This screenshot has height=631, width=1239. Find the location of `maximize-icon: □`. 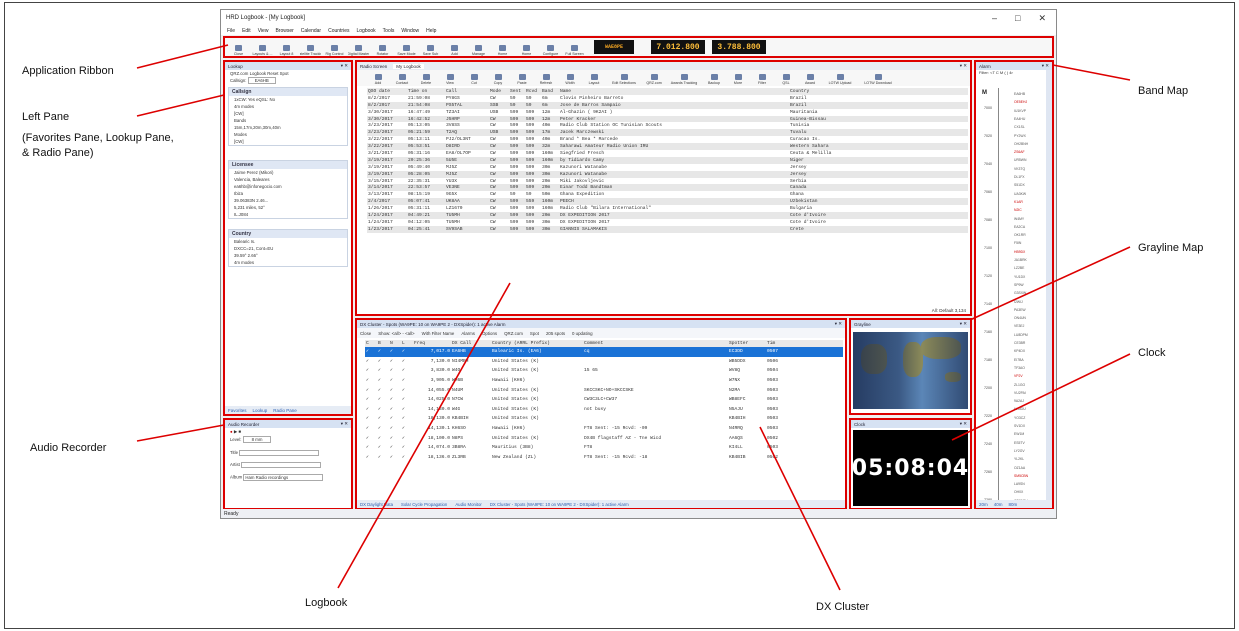

maximize-icon: □ is located at coordinates (1017, 18).